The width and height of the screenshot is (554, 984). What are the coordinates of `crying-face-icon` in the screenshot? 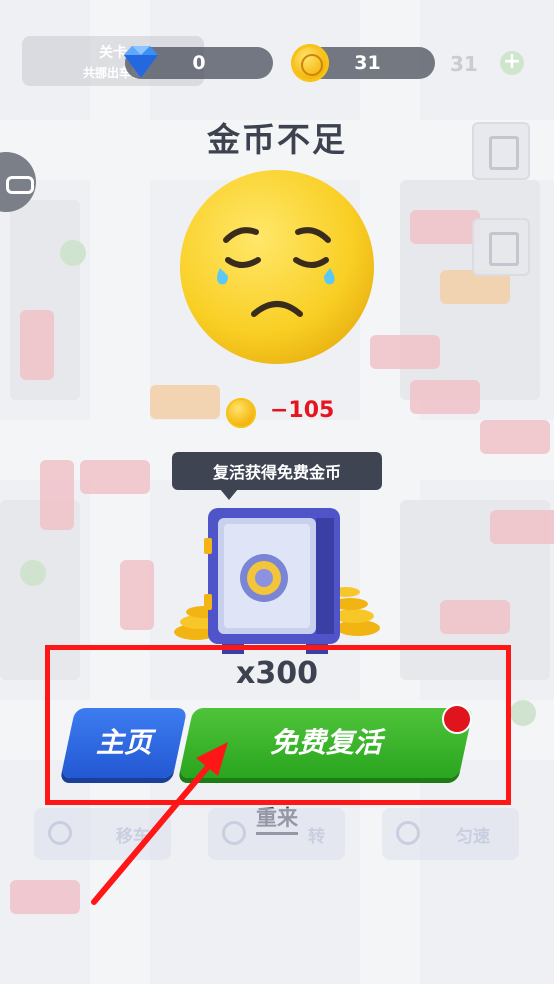 It's located at (277, 267).